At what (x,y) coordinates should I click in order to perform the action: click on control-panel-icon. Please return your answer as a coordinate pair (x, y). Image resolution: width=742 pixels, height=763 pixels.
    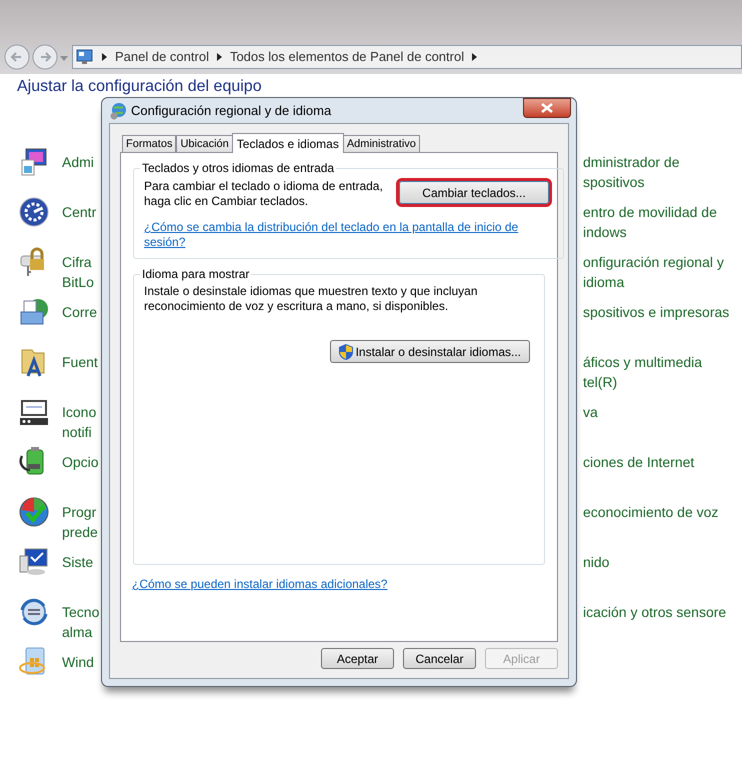
    Looking at the image, I should click on (85, 57).